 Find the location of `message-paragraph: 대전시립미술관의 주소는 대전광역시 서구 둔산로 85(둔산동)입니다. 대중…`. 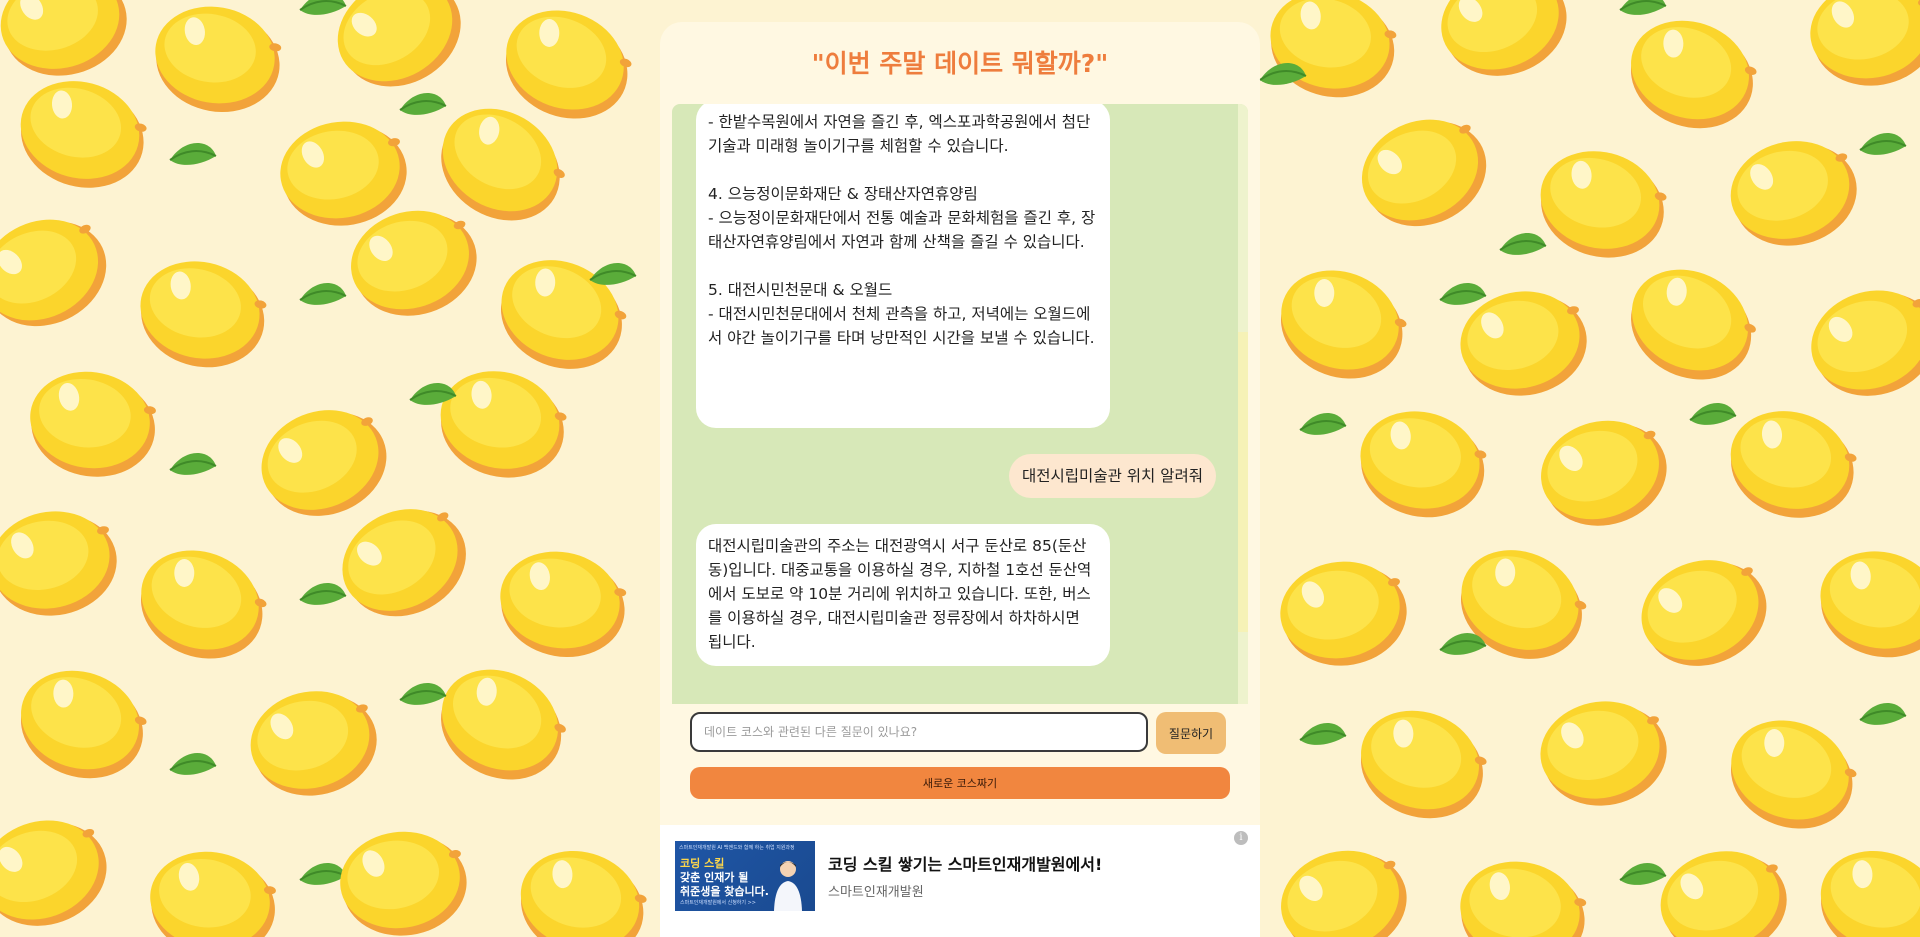

message-paragraph: 대전시립미술관의 주소는 대전광역시 서구 둔산로 85(둔산동)입니다. 대중… is located at coordinates (900, 594).